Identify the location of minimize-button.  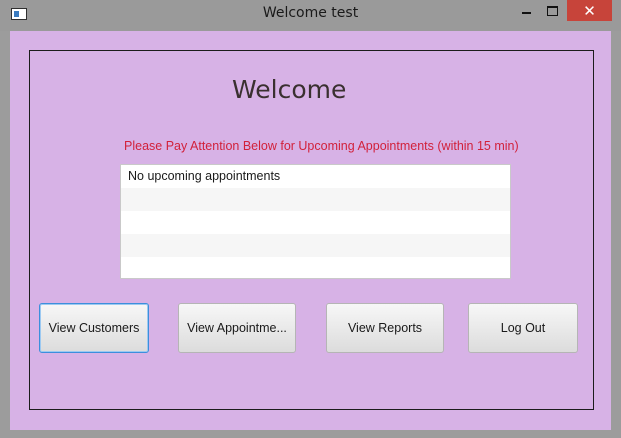
(526, 10).